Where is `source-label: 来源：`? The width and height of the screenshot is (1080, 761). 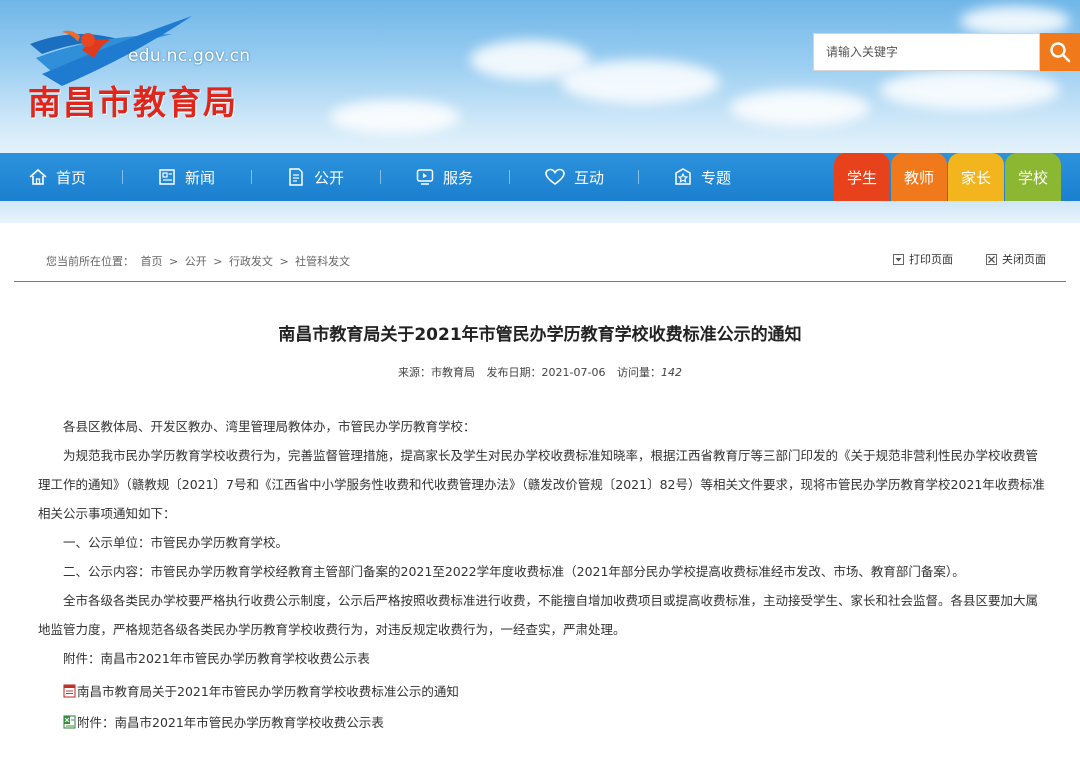 source-label: 来源： is located at coordinates (415, 372).